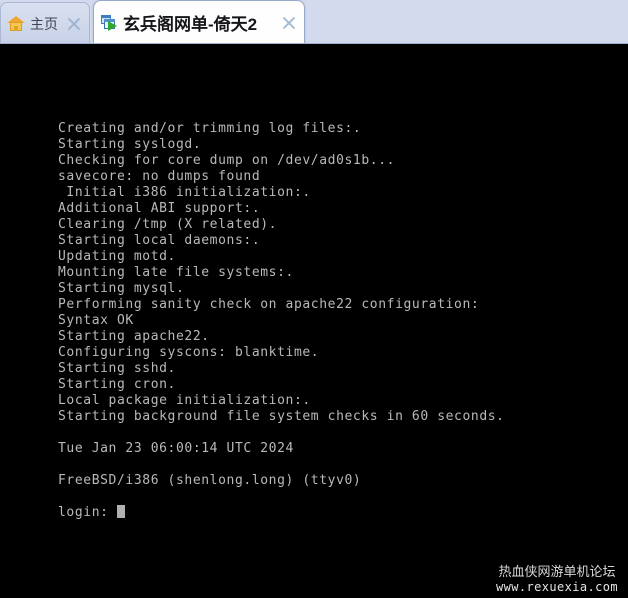  Describe the element at coordinates (210, 128) in the screenshot. I see `console-line: Creating and/or trimming log files:.` at that location.